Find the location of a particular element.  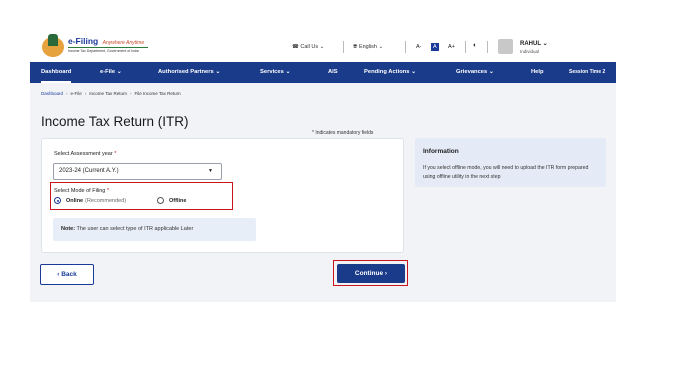

nav-dashboard: Dashboard is located at coordinates (56, 72).